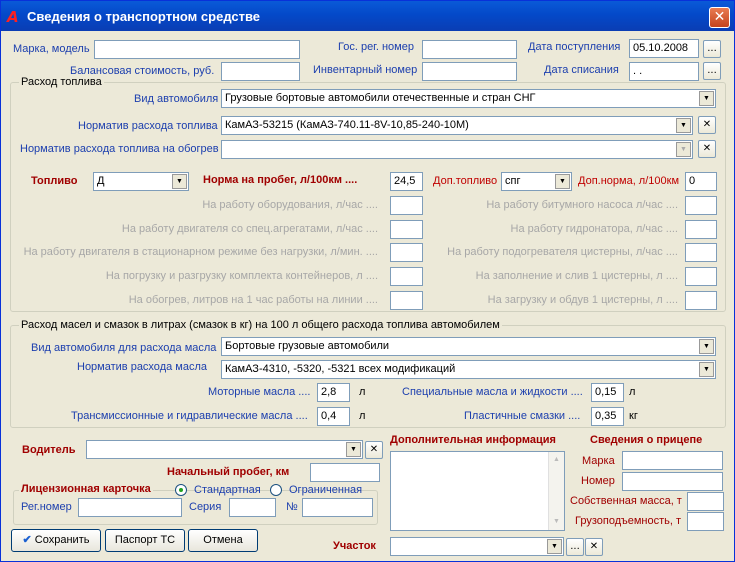  Describe the element at coordinates (292, 507) in the screenshot. I see `license-number-label: №` at that location.